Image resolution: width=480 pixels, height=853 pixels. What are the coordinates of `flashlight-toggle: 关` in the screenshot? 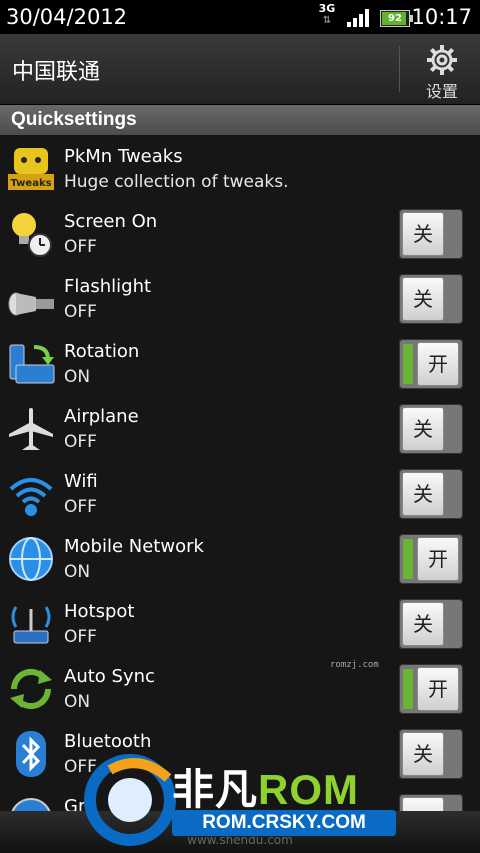 It's located at (431, 299).